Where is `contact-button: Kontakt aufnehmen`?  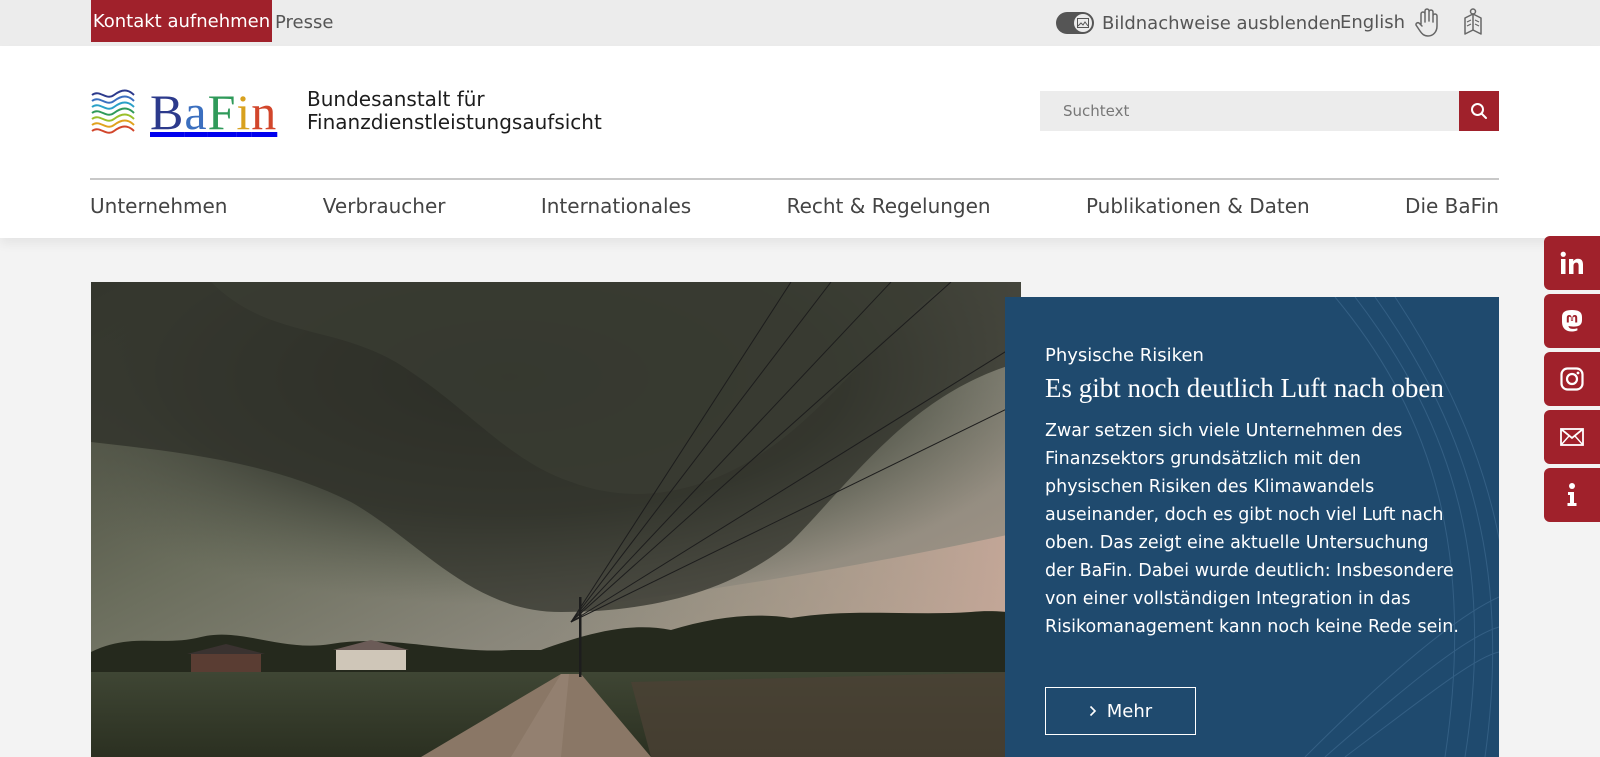
contact-button: Kontakt aufnehmen is located at coordinates (181, 21).